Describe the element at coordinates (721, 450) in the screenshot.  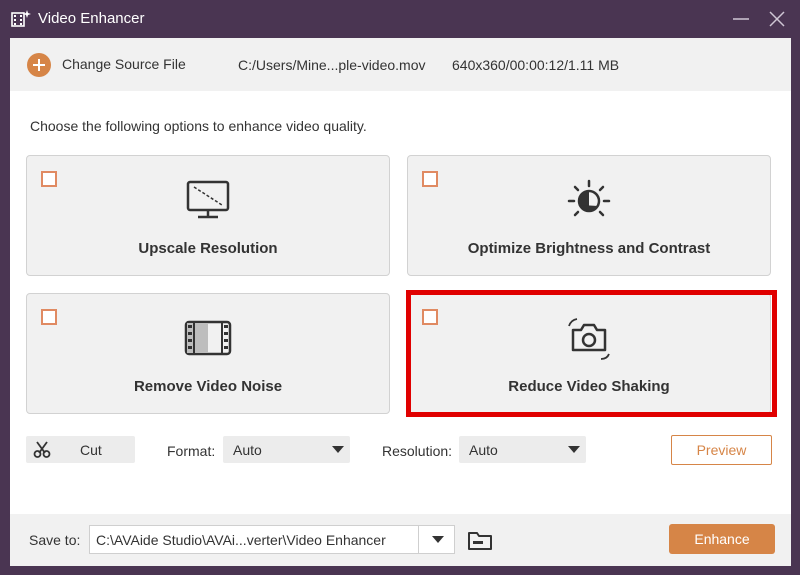
I see `preview-button: Preview` at that location.